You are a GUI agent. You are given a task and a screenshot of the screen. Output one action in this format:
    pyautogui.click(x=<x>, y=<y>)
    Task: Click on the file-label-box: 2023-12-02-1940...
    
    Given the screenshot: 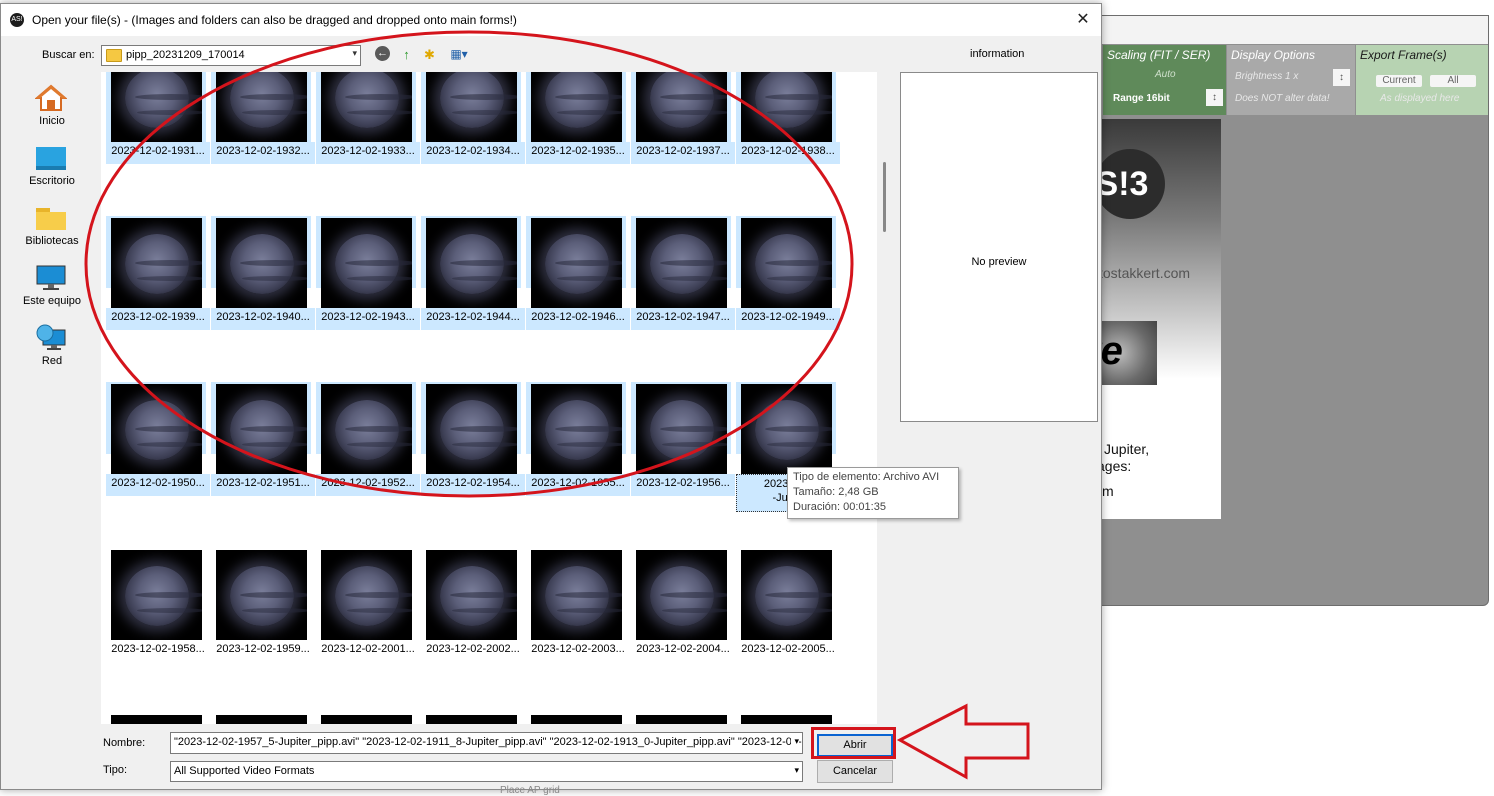 What is the action you would take?
    pyautogui.click(x=263, y=319)
    